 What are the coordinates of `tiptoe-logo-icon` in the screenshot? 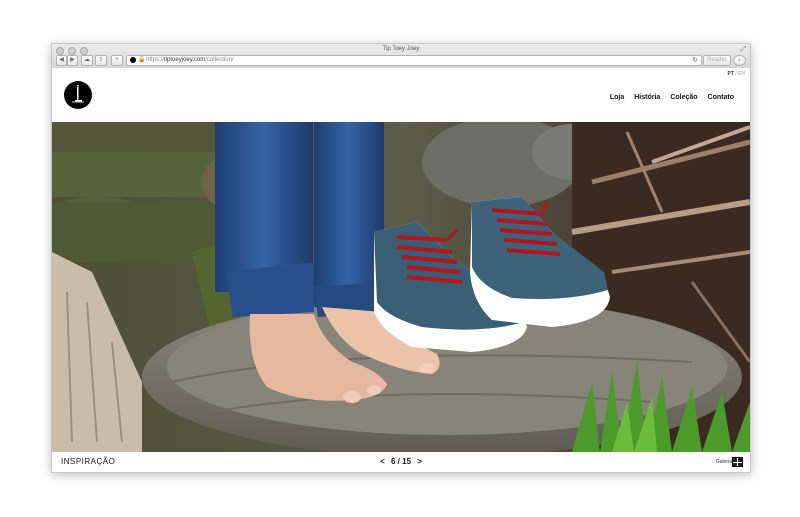 It's located at (78, 93).